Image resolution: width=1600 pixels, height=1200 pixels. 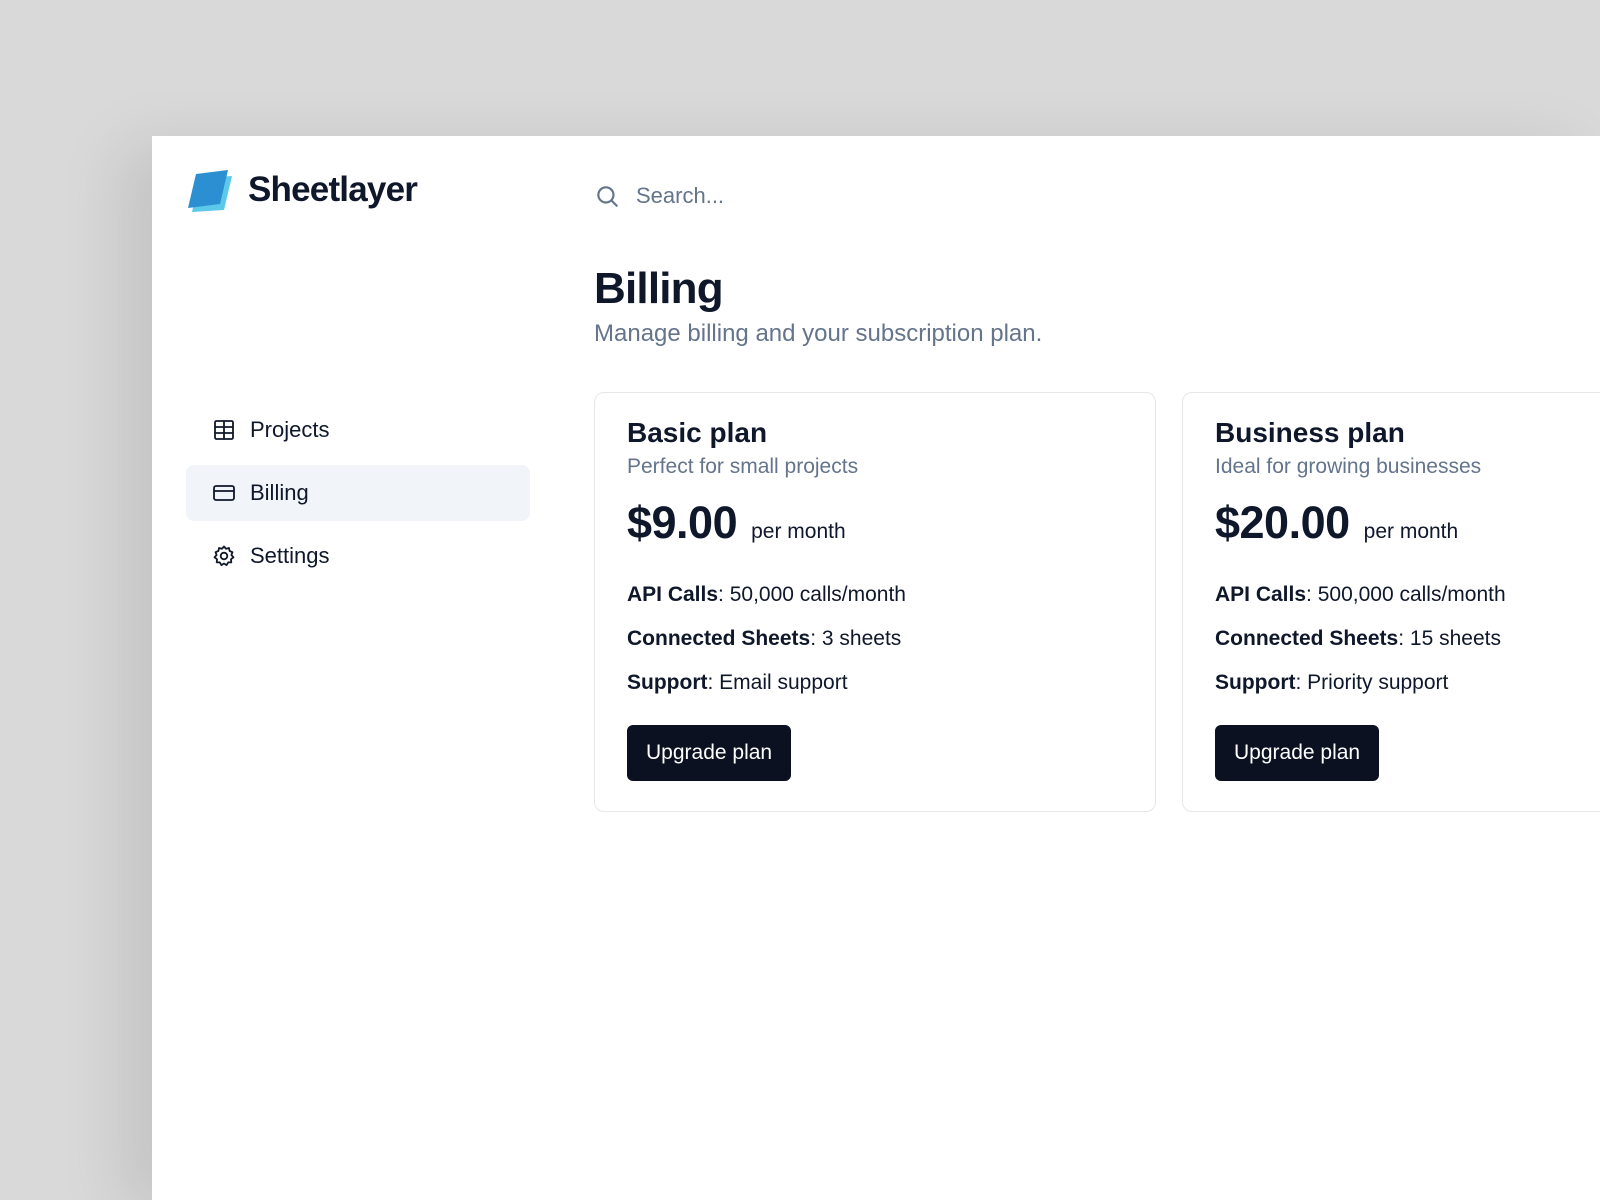 I want to click on search-icon, so click(x=607, y=196).